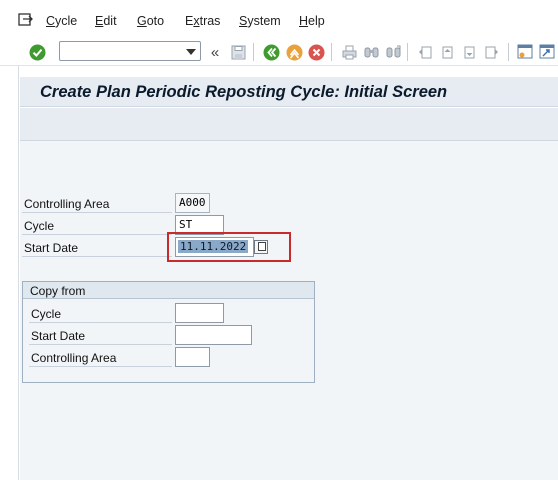  I want to click on next-page-icon, so click(469, 52).